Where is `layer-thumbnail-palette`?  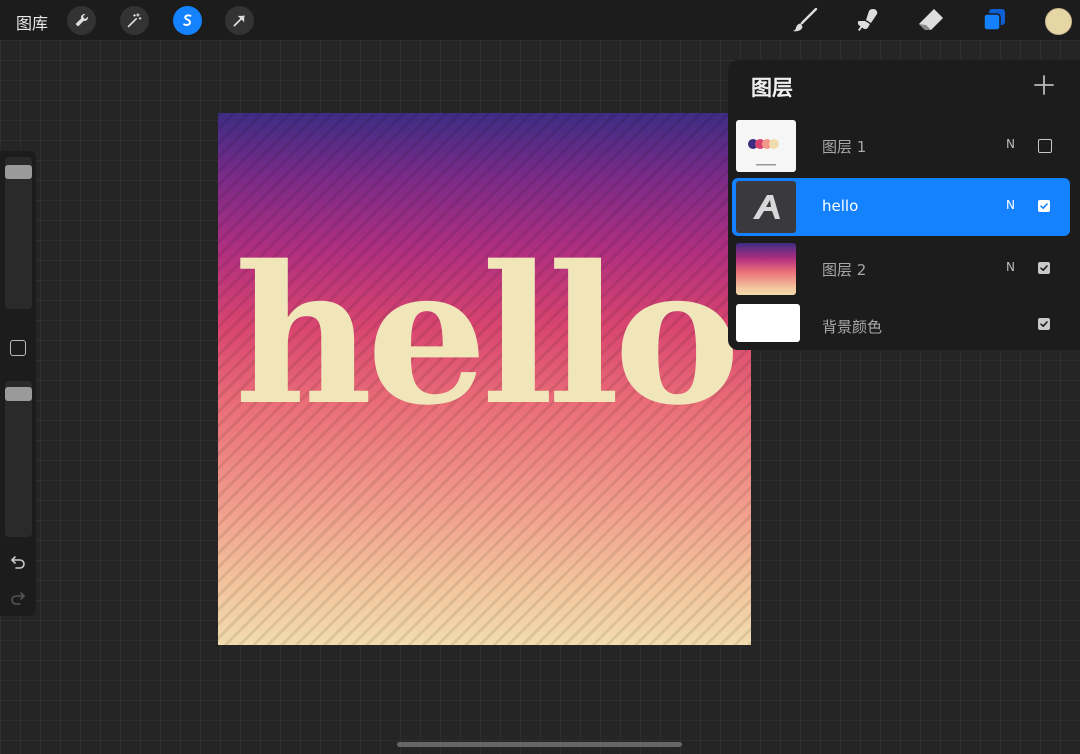
layer-thumbnail-palette is located at coordinates (766, 146).